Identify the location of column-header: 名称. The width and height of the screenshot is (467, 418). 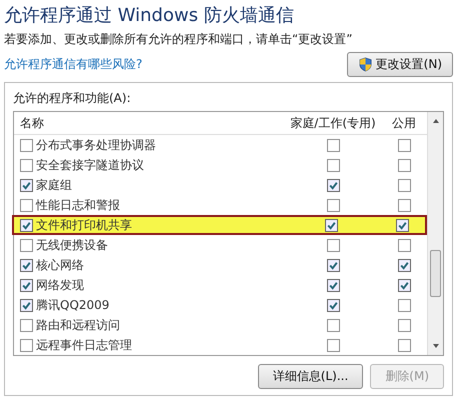
(149, 123).